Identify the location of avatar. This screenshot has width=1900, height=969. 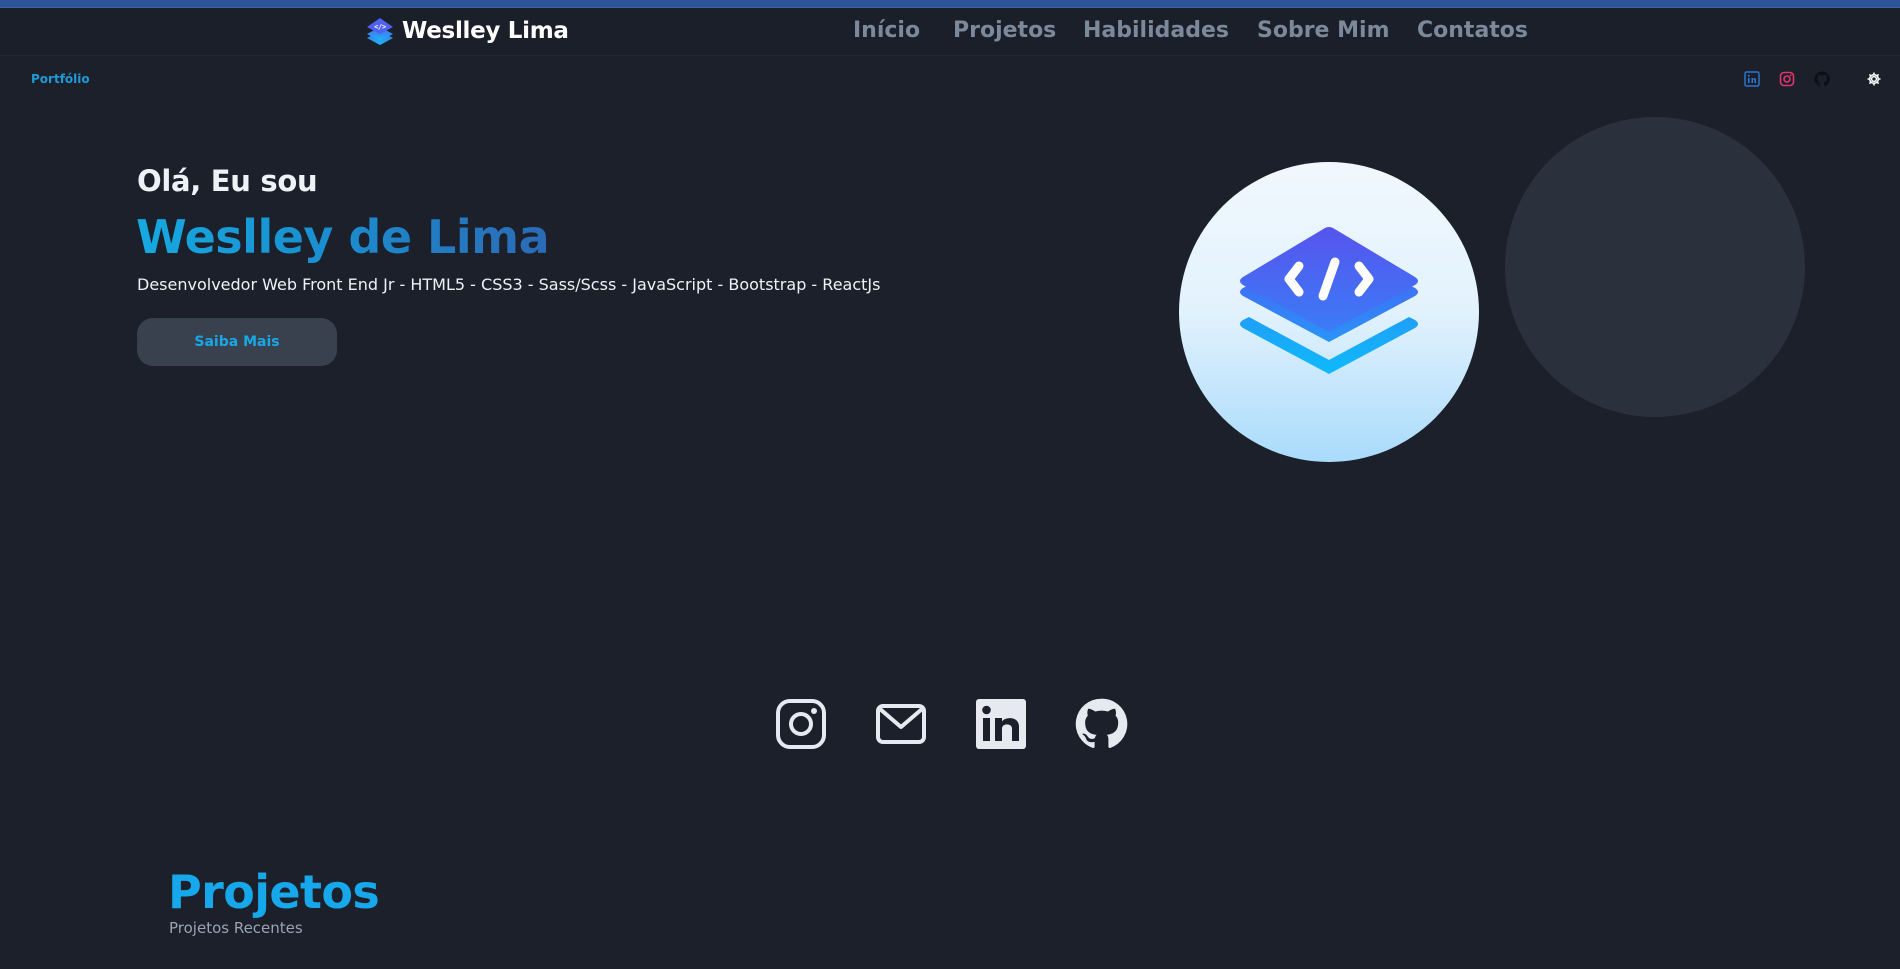
(1329, 312).